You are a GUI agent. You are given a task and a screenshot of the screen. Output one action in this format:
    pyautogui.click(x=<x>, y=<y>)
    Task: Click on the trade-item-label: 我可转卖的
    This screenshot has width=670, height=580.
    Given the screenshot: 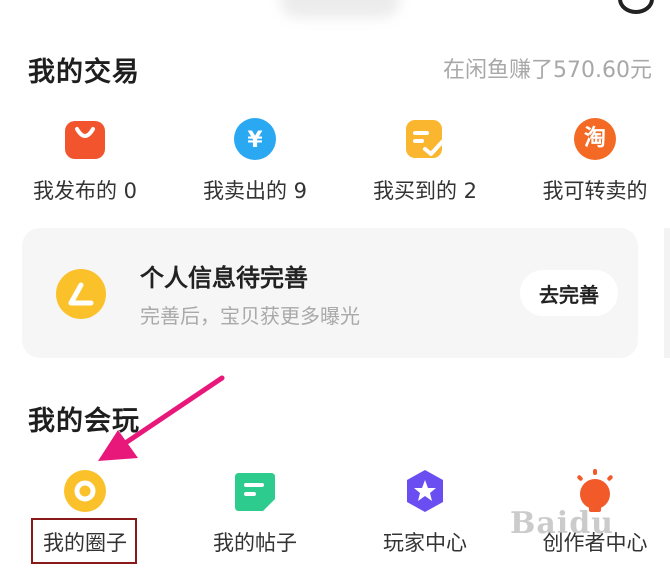 What is the action you would take?
    pyautogui.click(x=595, y=191)
    